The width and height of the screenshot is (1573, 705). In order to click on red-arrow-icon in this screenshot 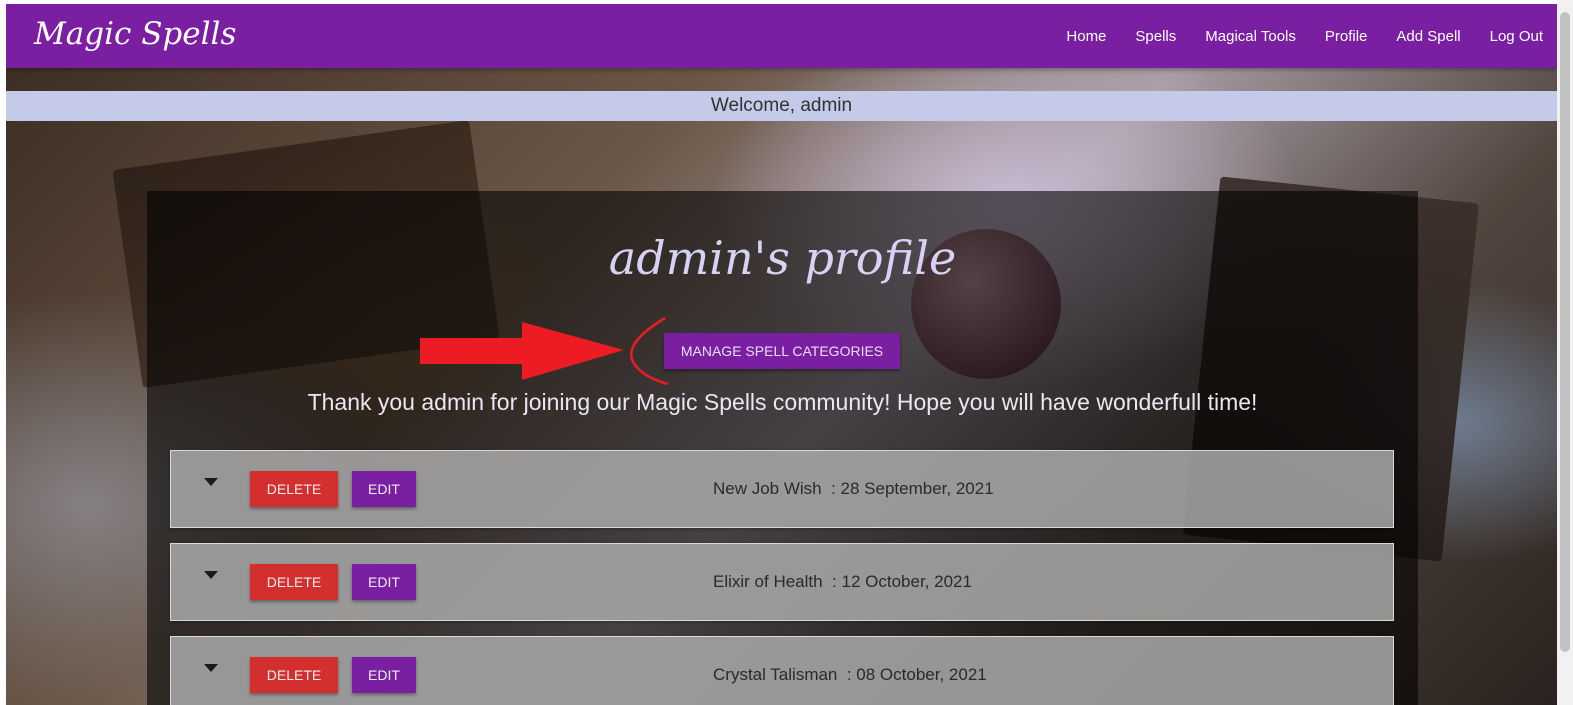, I will do `click(522, 351)`.